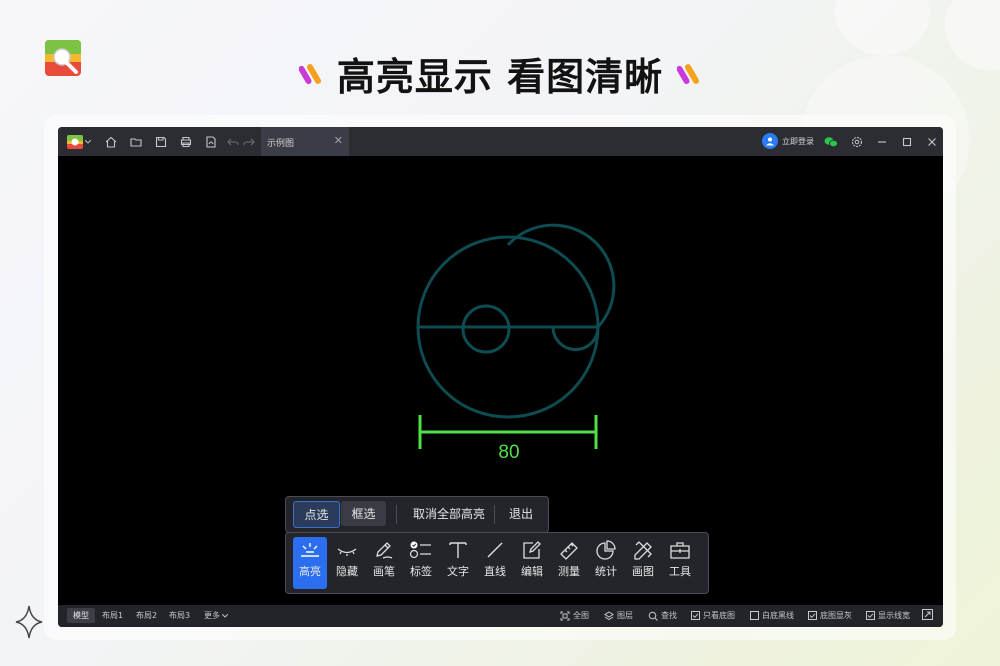 The width and height of the screenshot is (1000, 666). Describe the element at coordinates (508, 452) in the screenshot. I see `dimension-text: 80` at that location.